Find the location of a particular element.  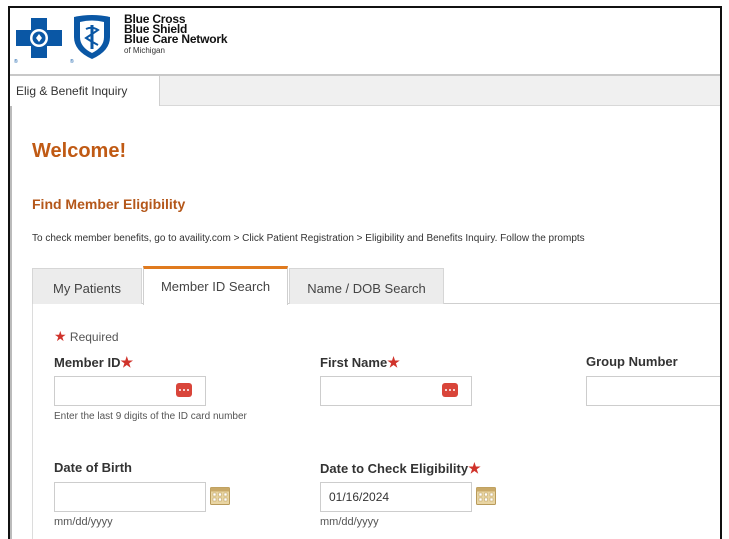

brand-line-4: of Michigan is located at coordinates (144, 50).